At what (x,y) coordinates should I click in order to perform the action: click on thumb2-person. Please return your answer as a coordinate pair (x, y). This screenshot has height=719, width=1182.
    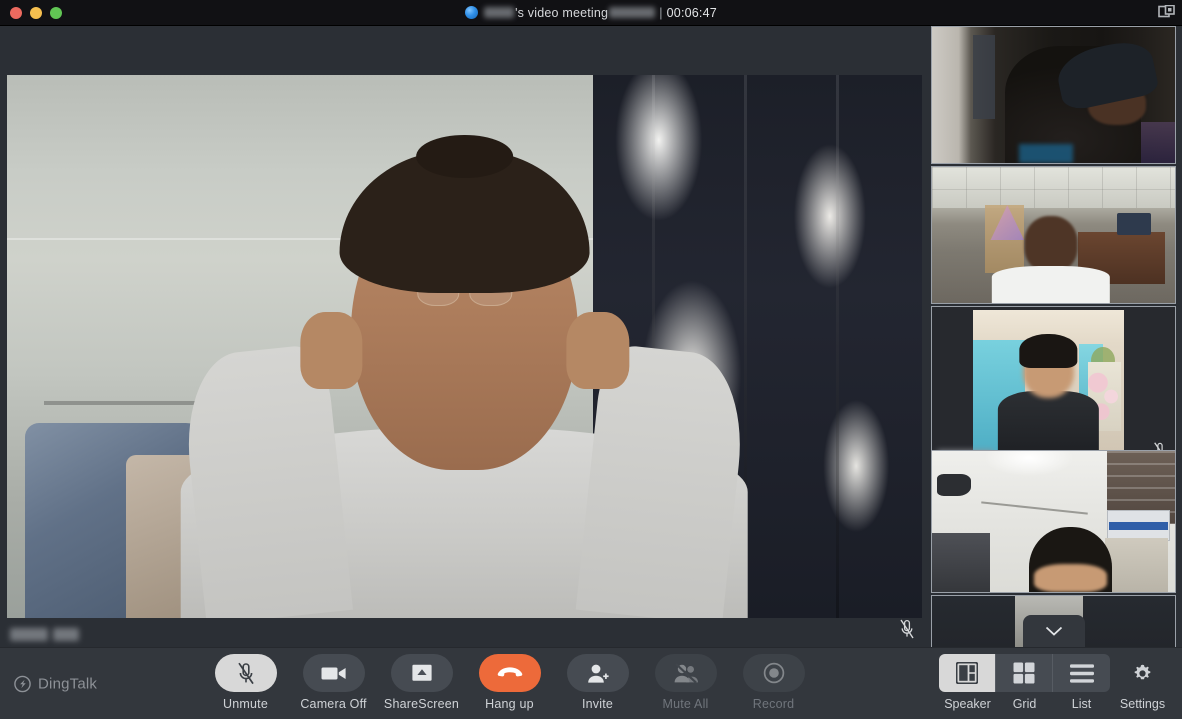
    Looking at the image, I should click on (1051, 259).